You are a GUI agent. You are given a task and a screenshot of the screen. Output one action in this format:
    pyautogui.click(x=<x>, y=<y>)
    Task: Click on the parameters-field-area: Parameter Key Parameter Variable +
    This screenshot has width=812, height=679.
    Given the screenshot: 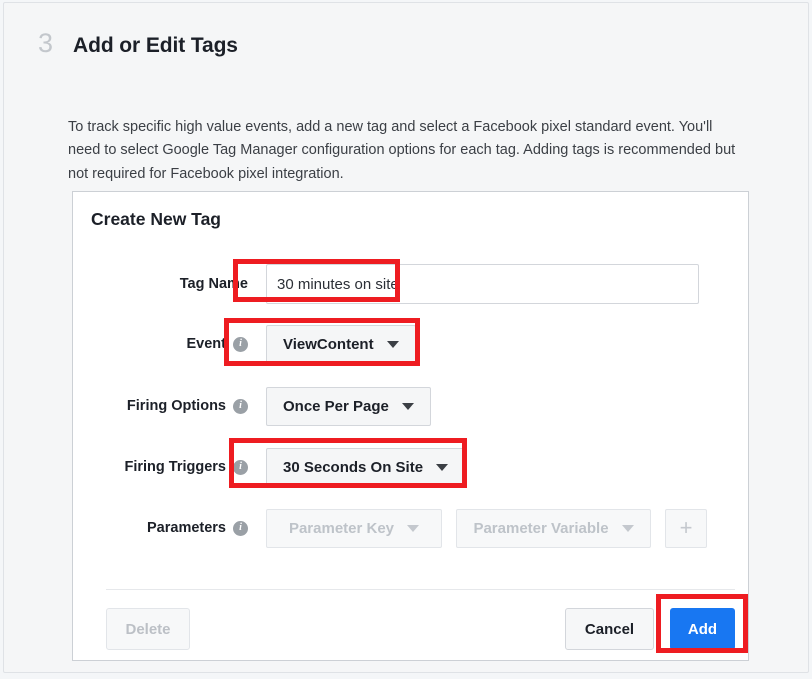 What is the action you would take?
    pyautogui.click(x=486, y=528)
    